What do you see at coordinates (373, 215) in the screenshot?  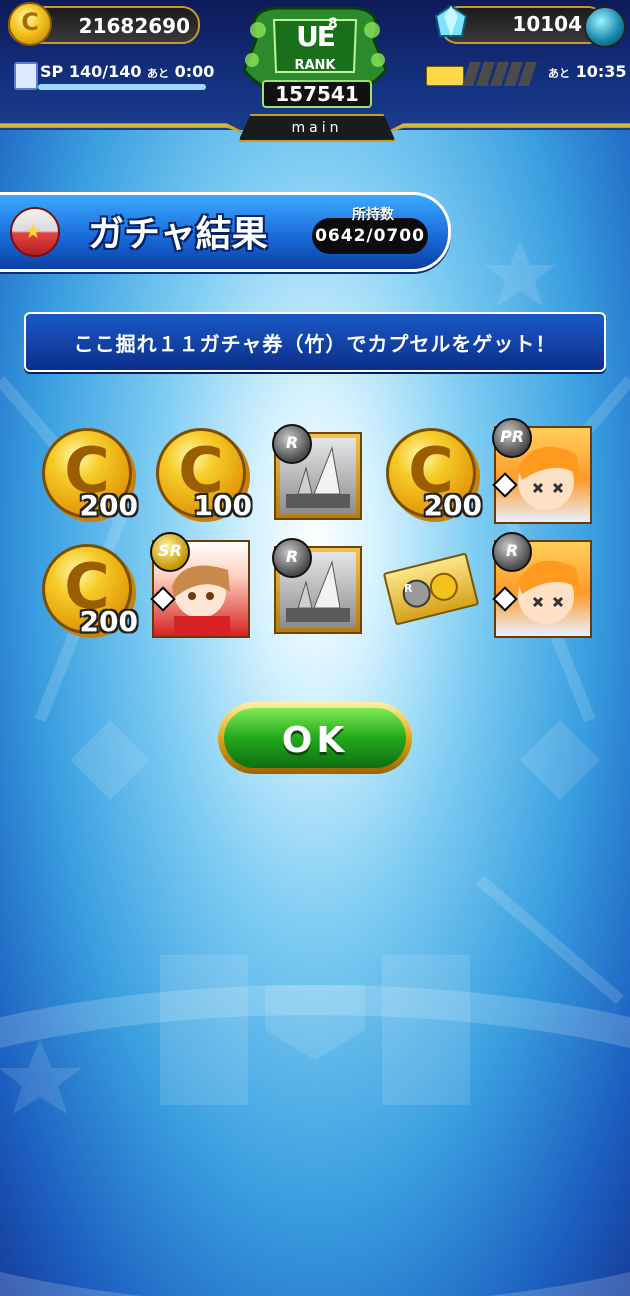 I see `owned-label: 所持数` at bounding box center [373, 215].